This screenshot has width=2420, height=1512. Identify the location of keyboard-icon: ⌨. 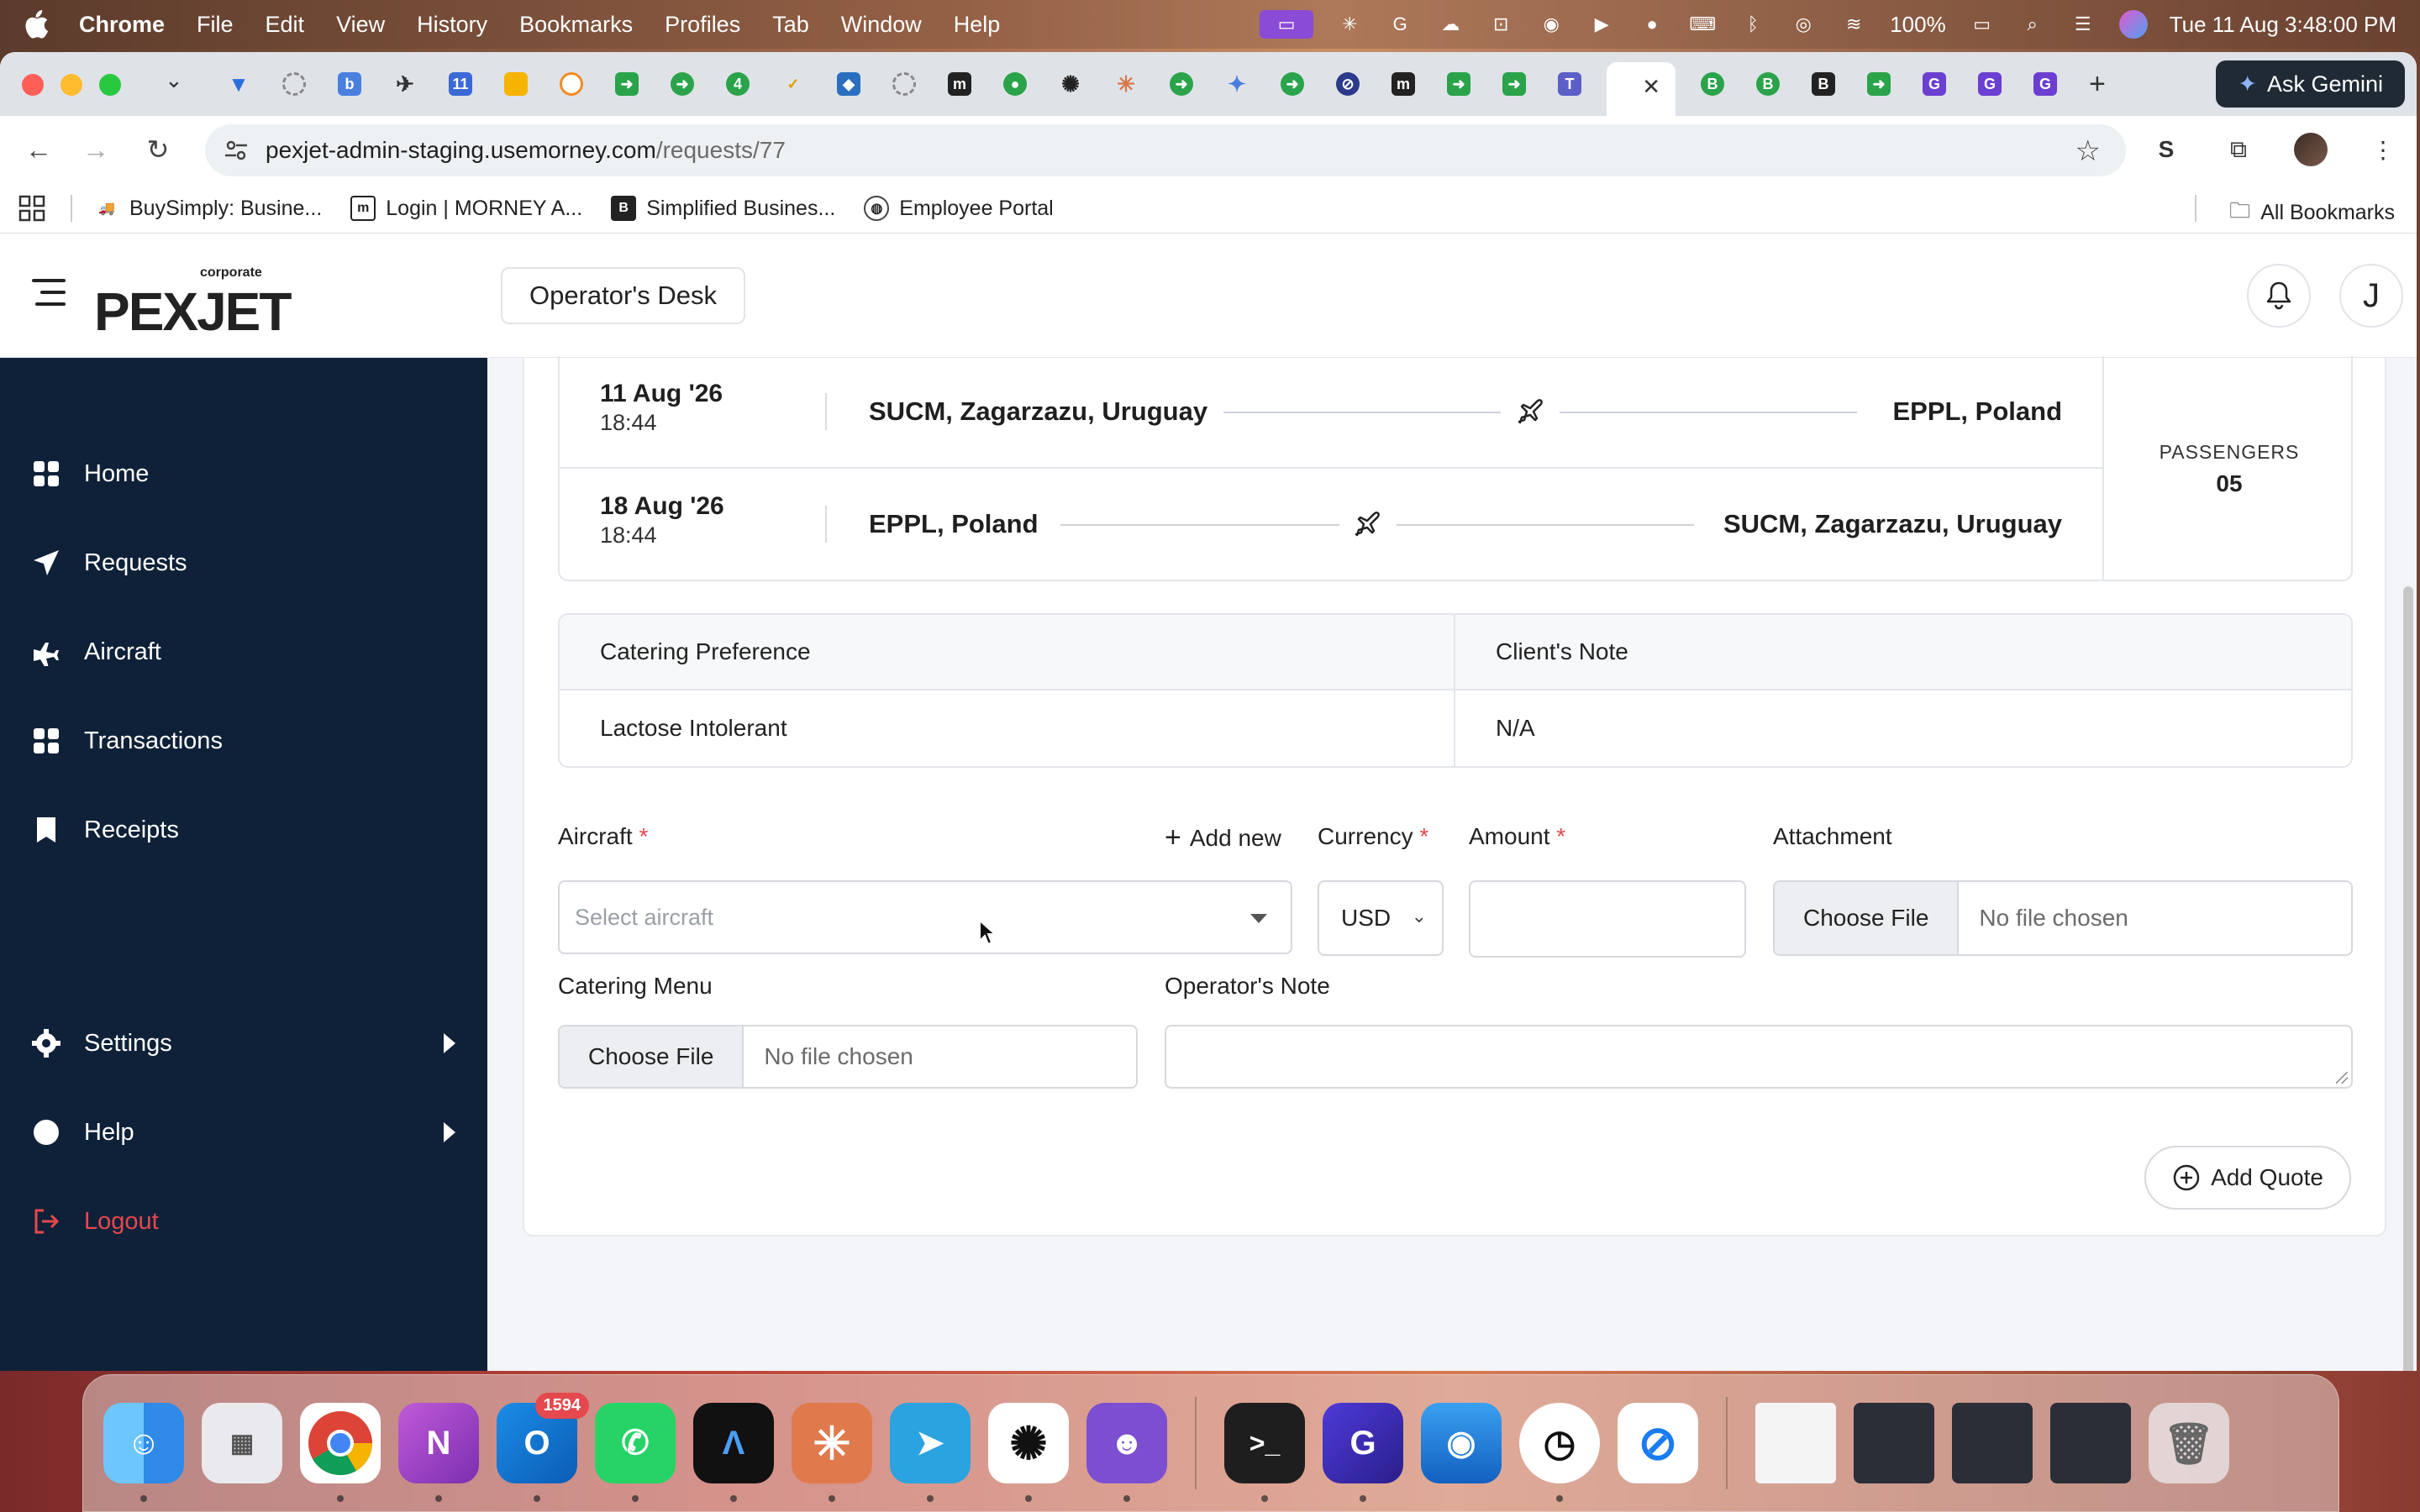
(1703, 24).